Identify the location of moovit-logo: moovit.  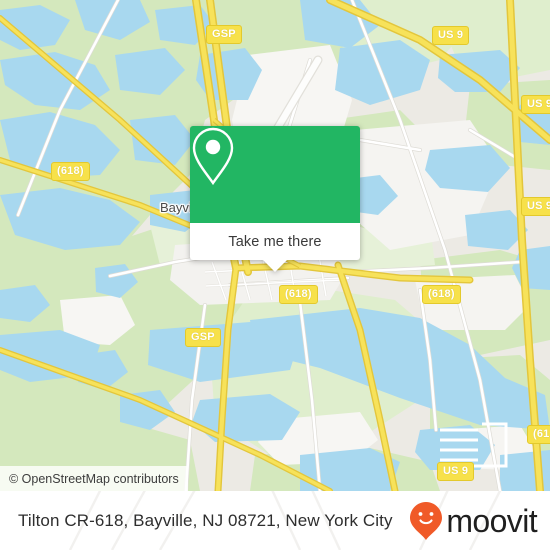
(473, 520).